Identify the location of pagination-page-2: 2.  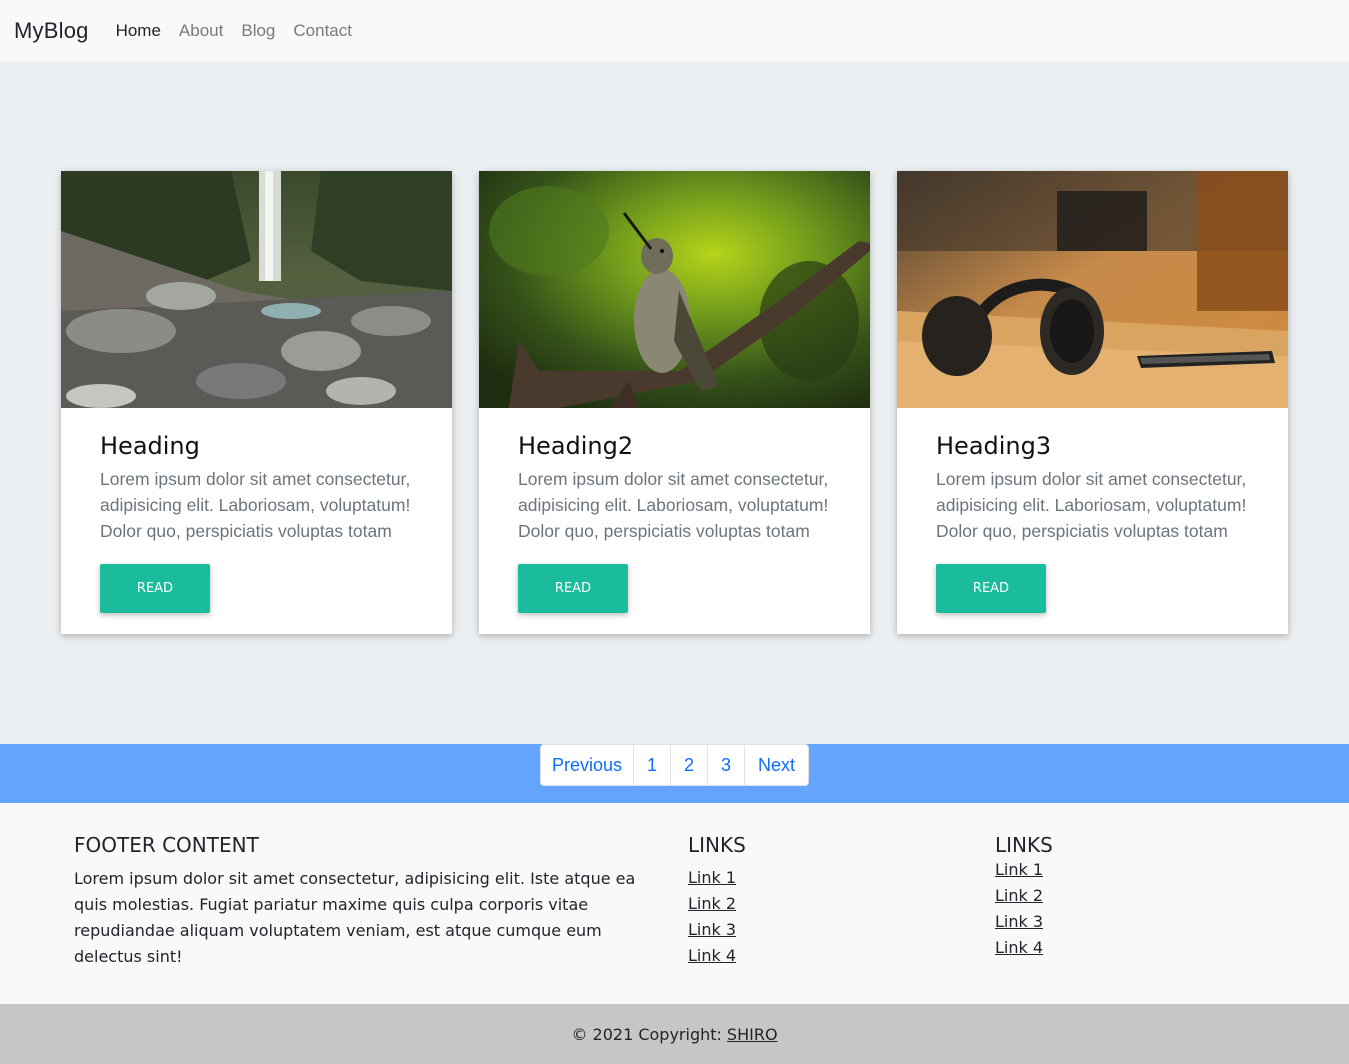
(689, 765).